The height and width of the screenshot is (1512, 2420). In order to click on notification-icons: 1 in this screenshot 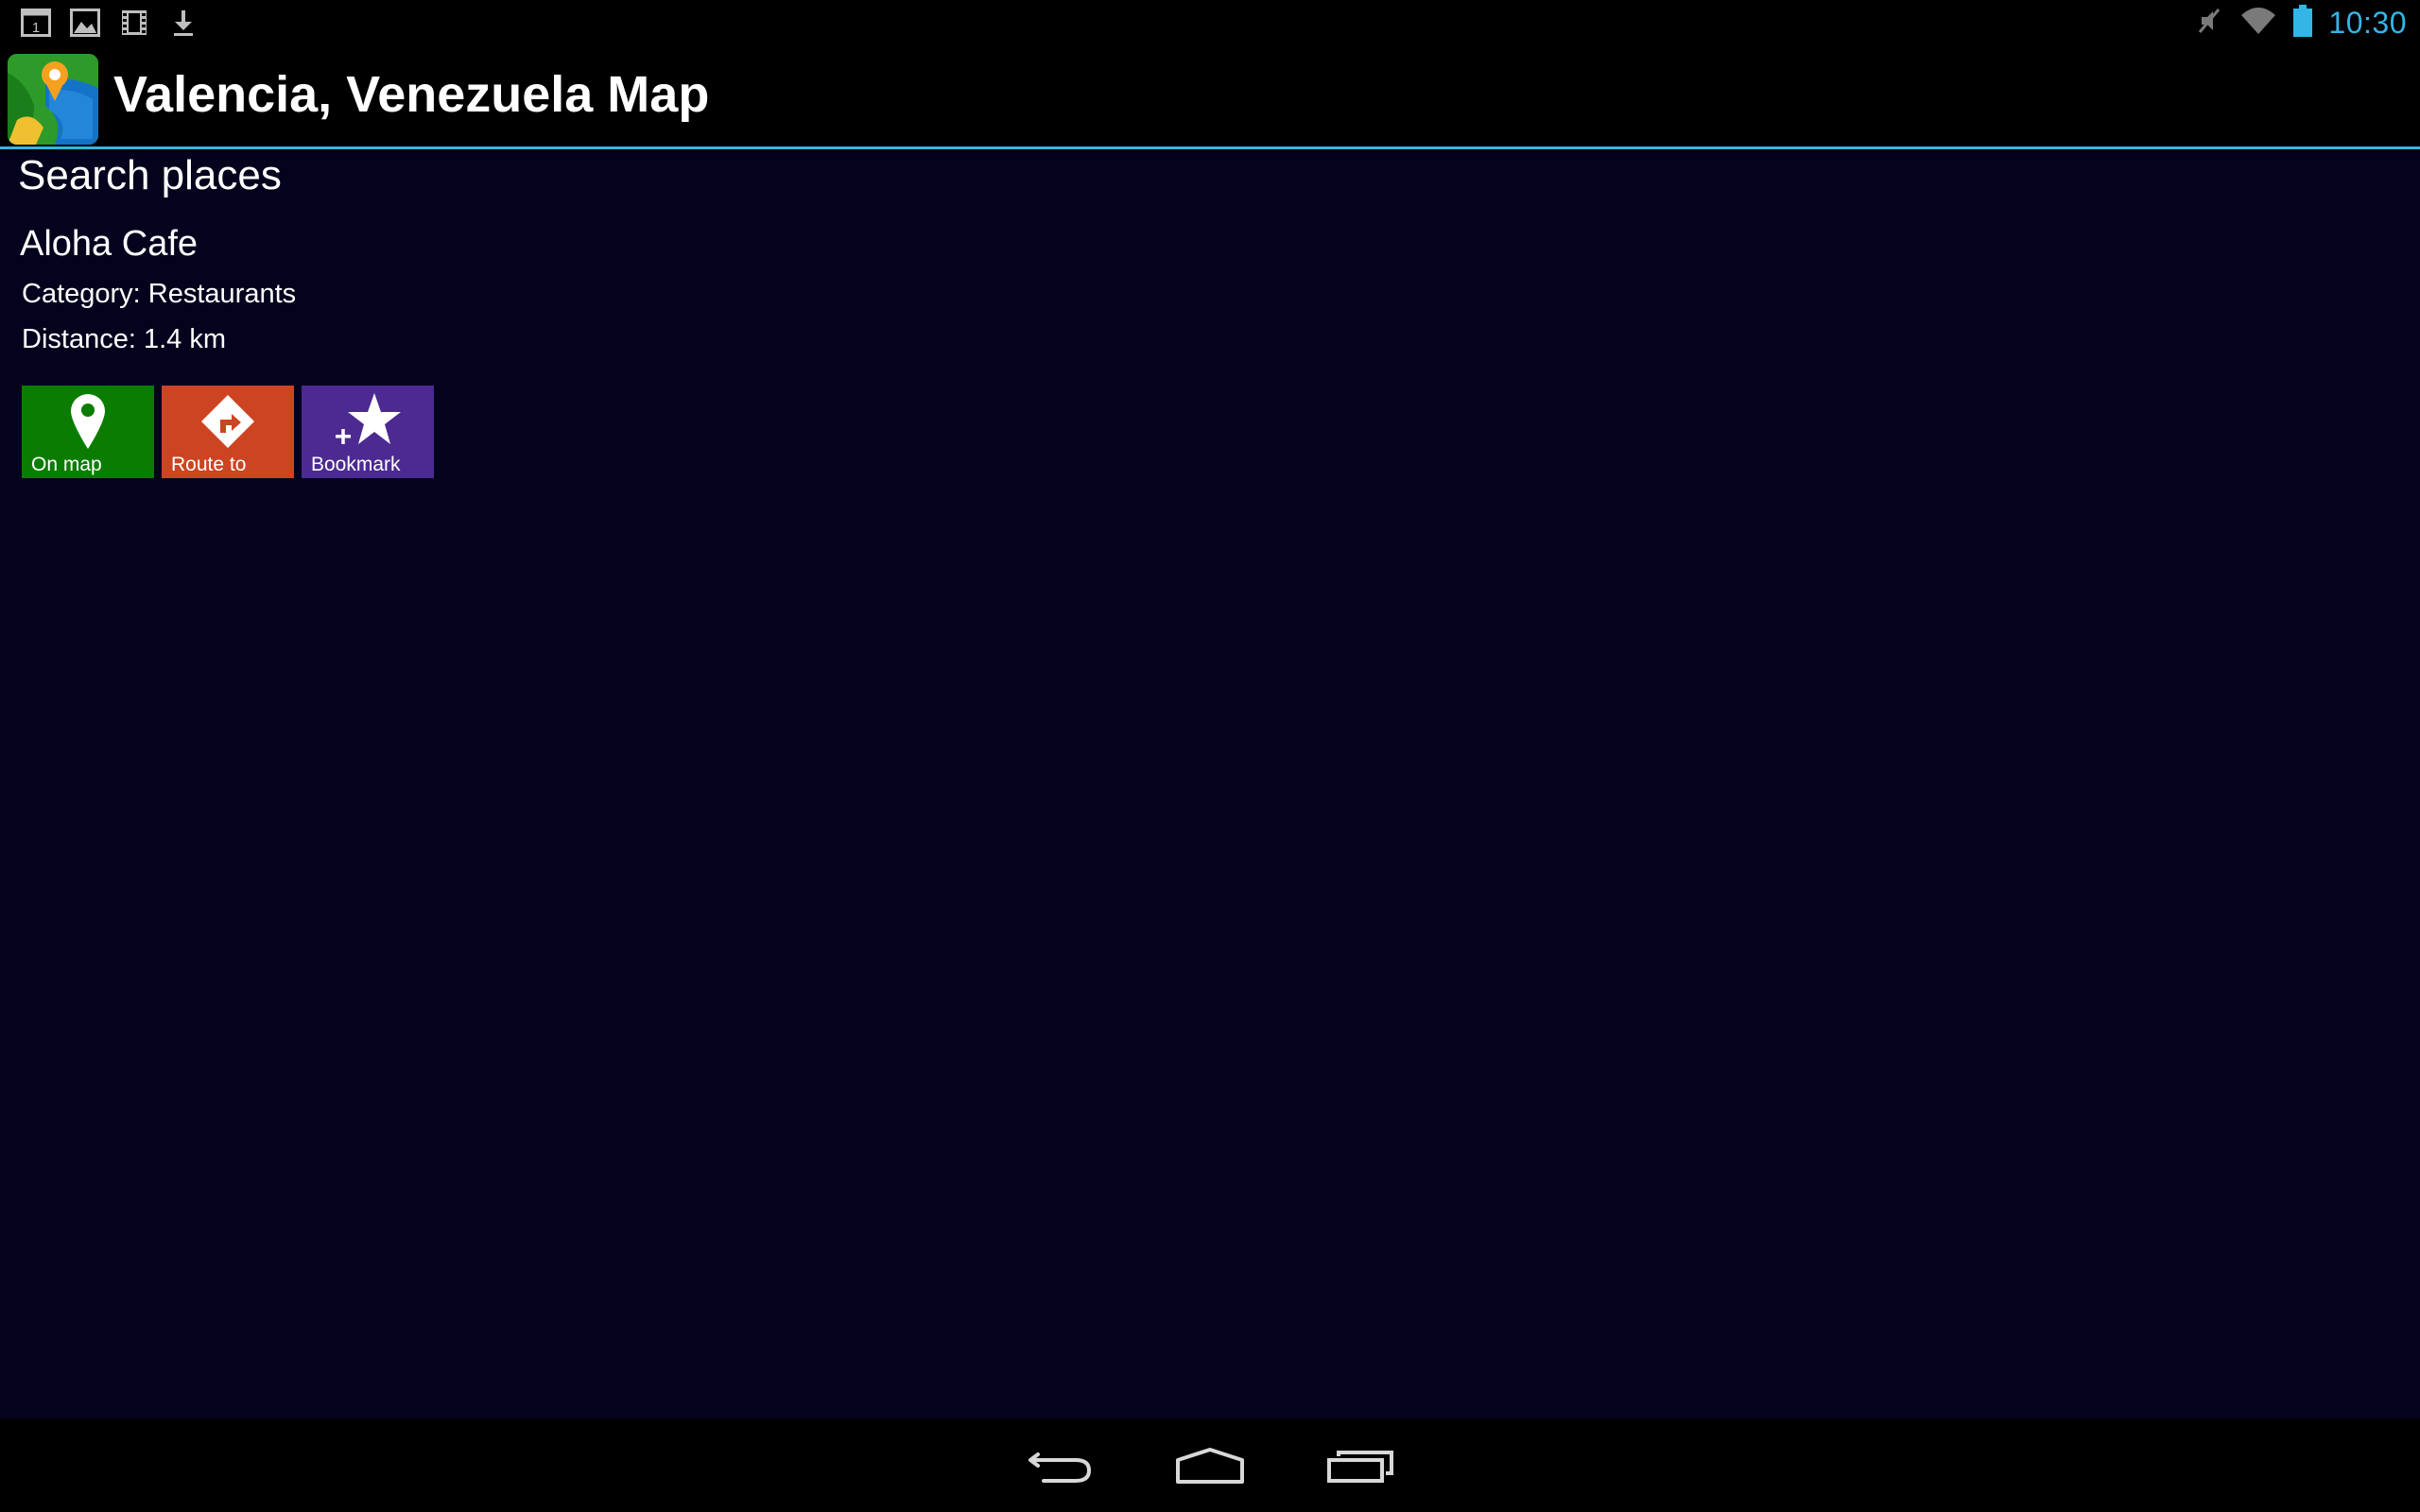, I will do `click(109, 23)`.